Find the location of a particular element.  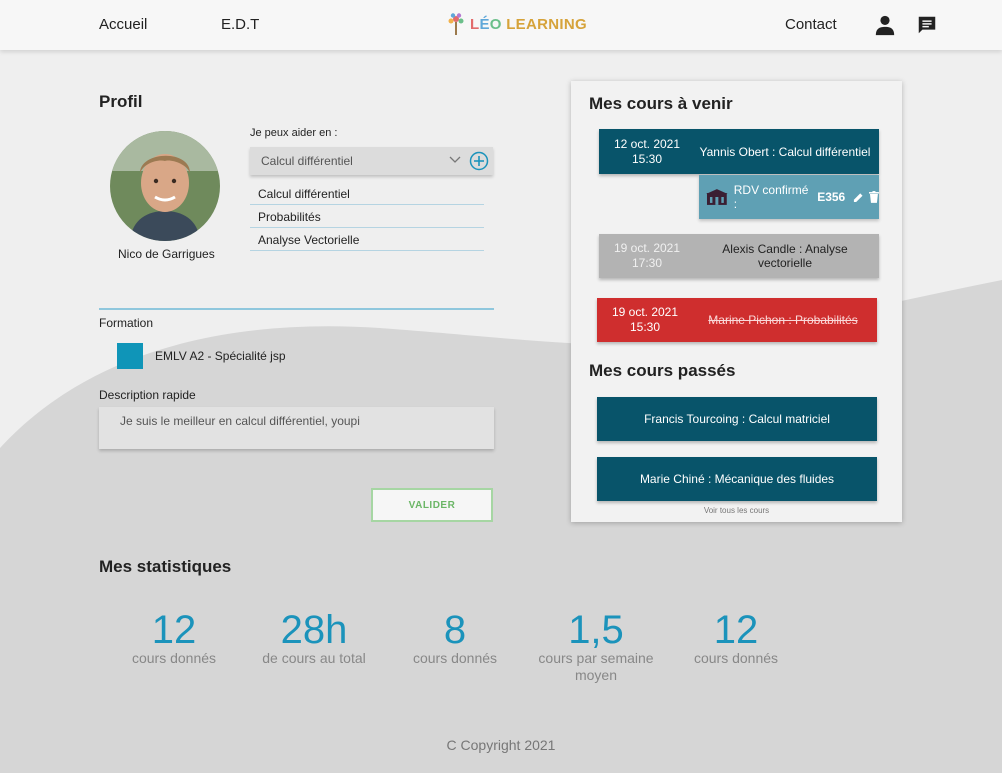

stats-title: Mes statistiques is located at coordinates (165, 566).